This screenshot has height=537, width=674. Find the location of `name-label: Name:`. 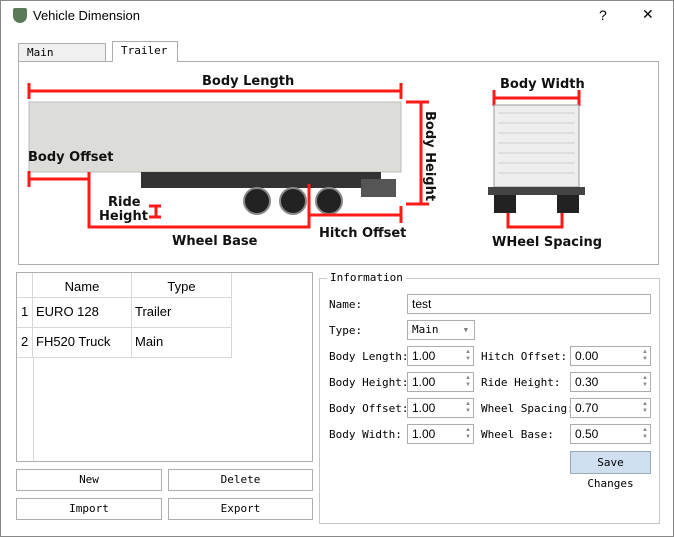

name-label: Name: is located at coordinates (346, 304).